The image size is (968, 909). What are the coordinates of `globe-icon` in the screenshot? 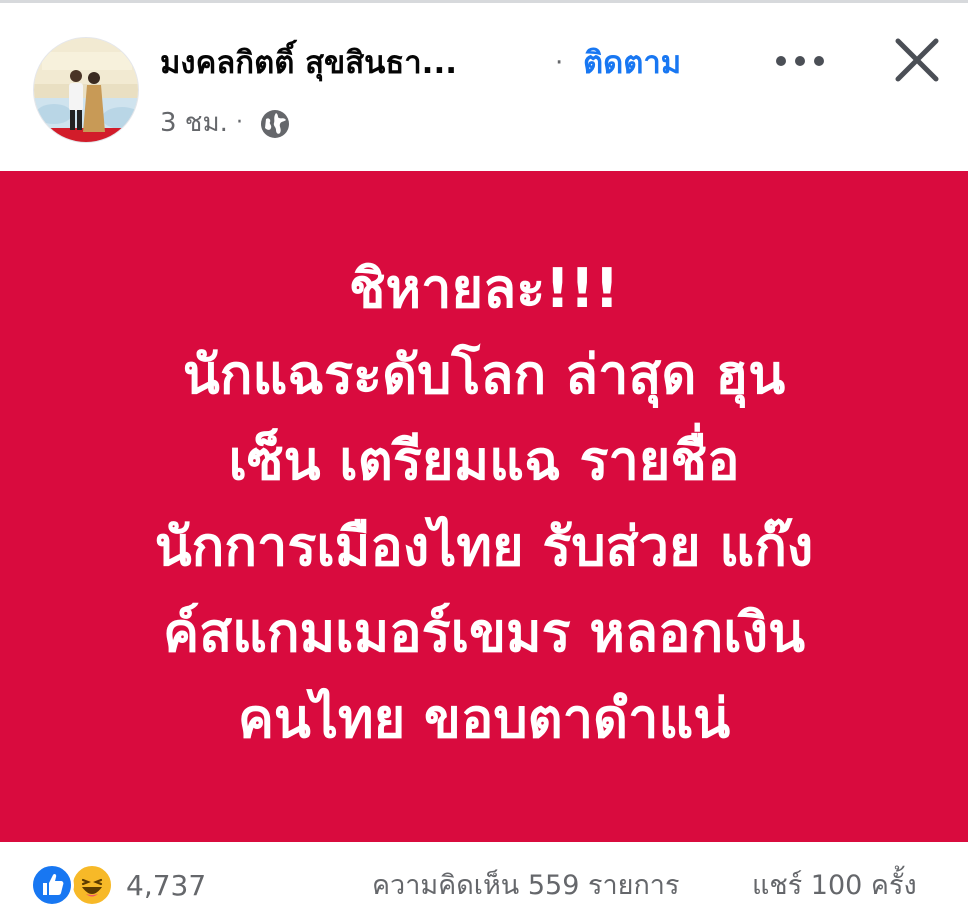 It's located at (275, 124).